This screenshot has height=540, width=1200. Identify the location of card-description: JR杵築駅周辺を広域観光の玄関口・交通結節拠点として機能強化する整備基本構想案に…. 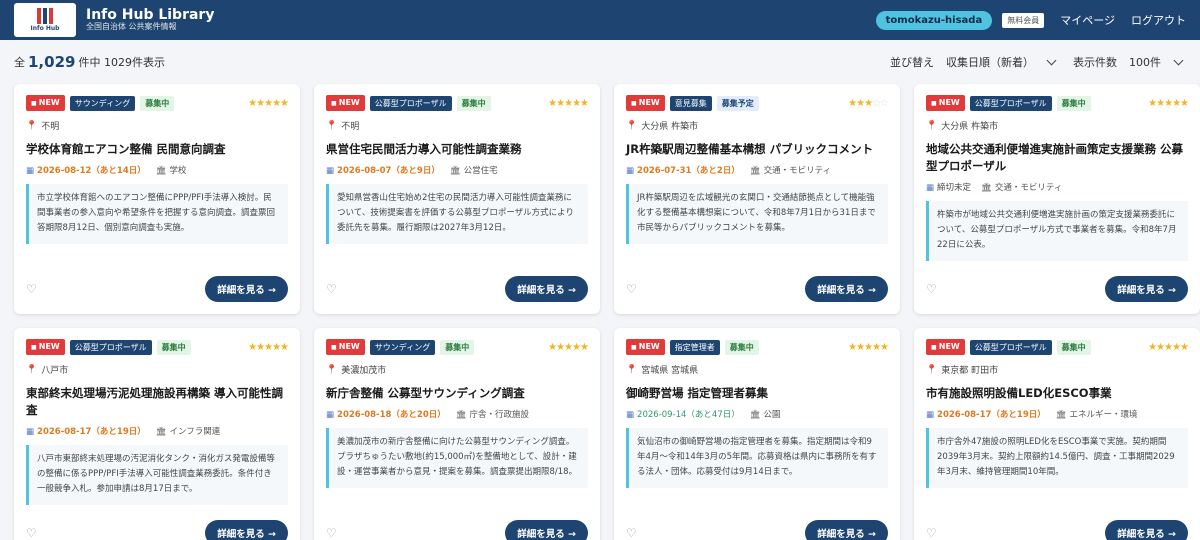
(757, 214).